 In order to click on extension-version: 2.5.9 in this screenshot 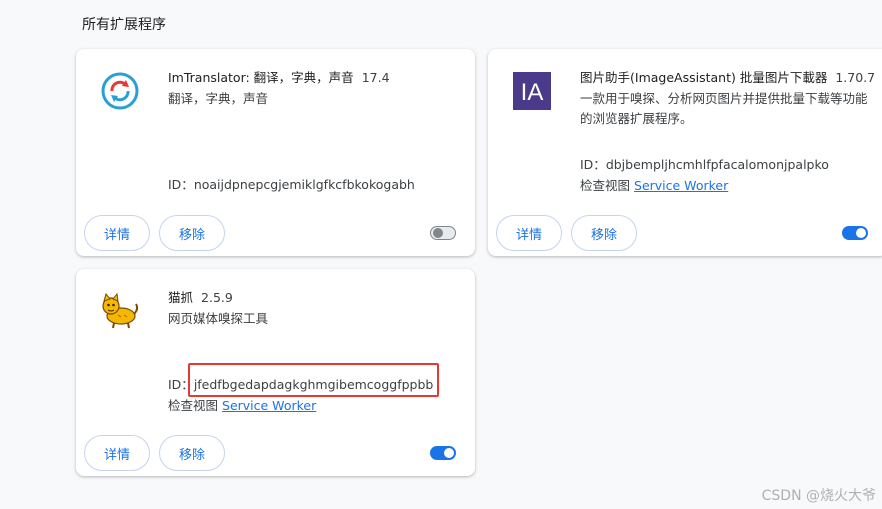, I will do `click(217, 297)`.